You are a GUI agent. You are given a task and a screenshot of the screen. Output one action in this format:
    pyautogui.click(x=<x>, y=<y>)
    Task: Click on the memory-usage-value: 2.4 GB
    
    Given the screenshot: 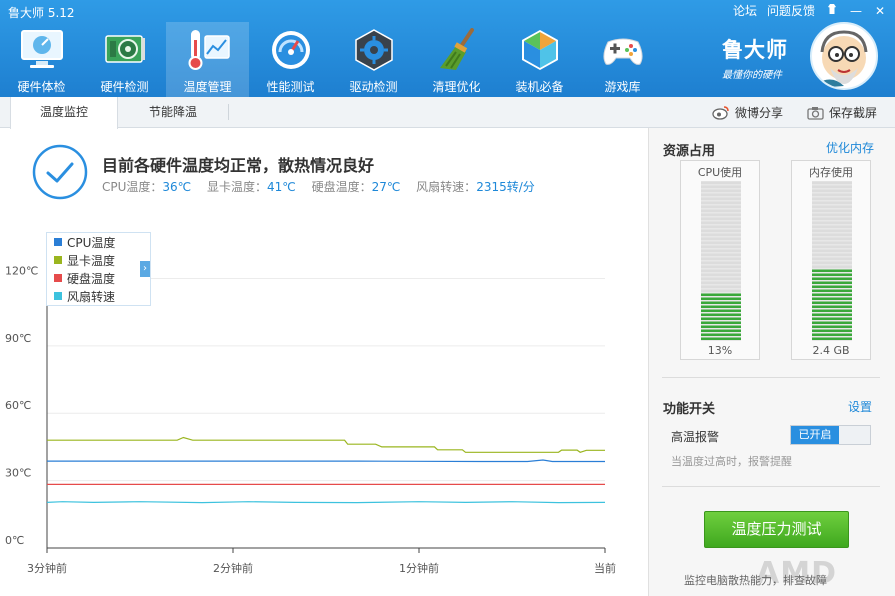 What is the action you would take?
    pyautogui.click(x=831, y=350)
    